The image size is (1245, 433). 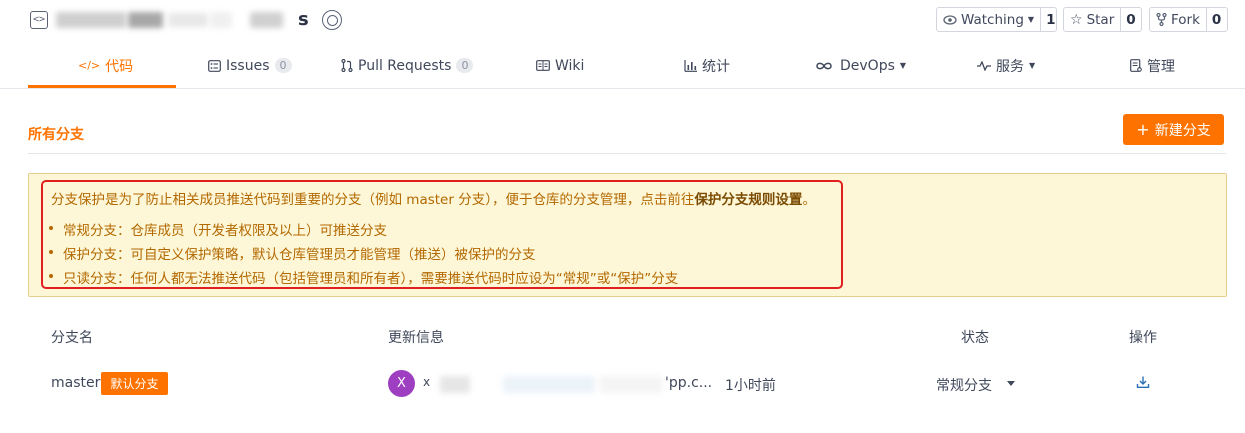 What do you see at coordinates (39, 20) in the screenshot?
I see `code-bracket-icon: <>` at bounding box center [39, 20].